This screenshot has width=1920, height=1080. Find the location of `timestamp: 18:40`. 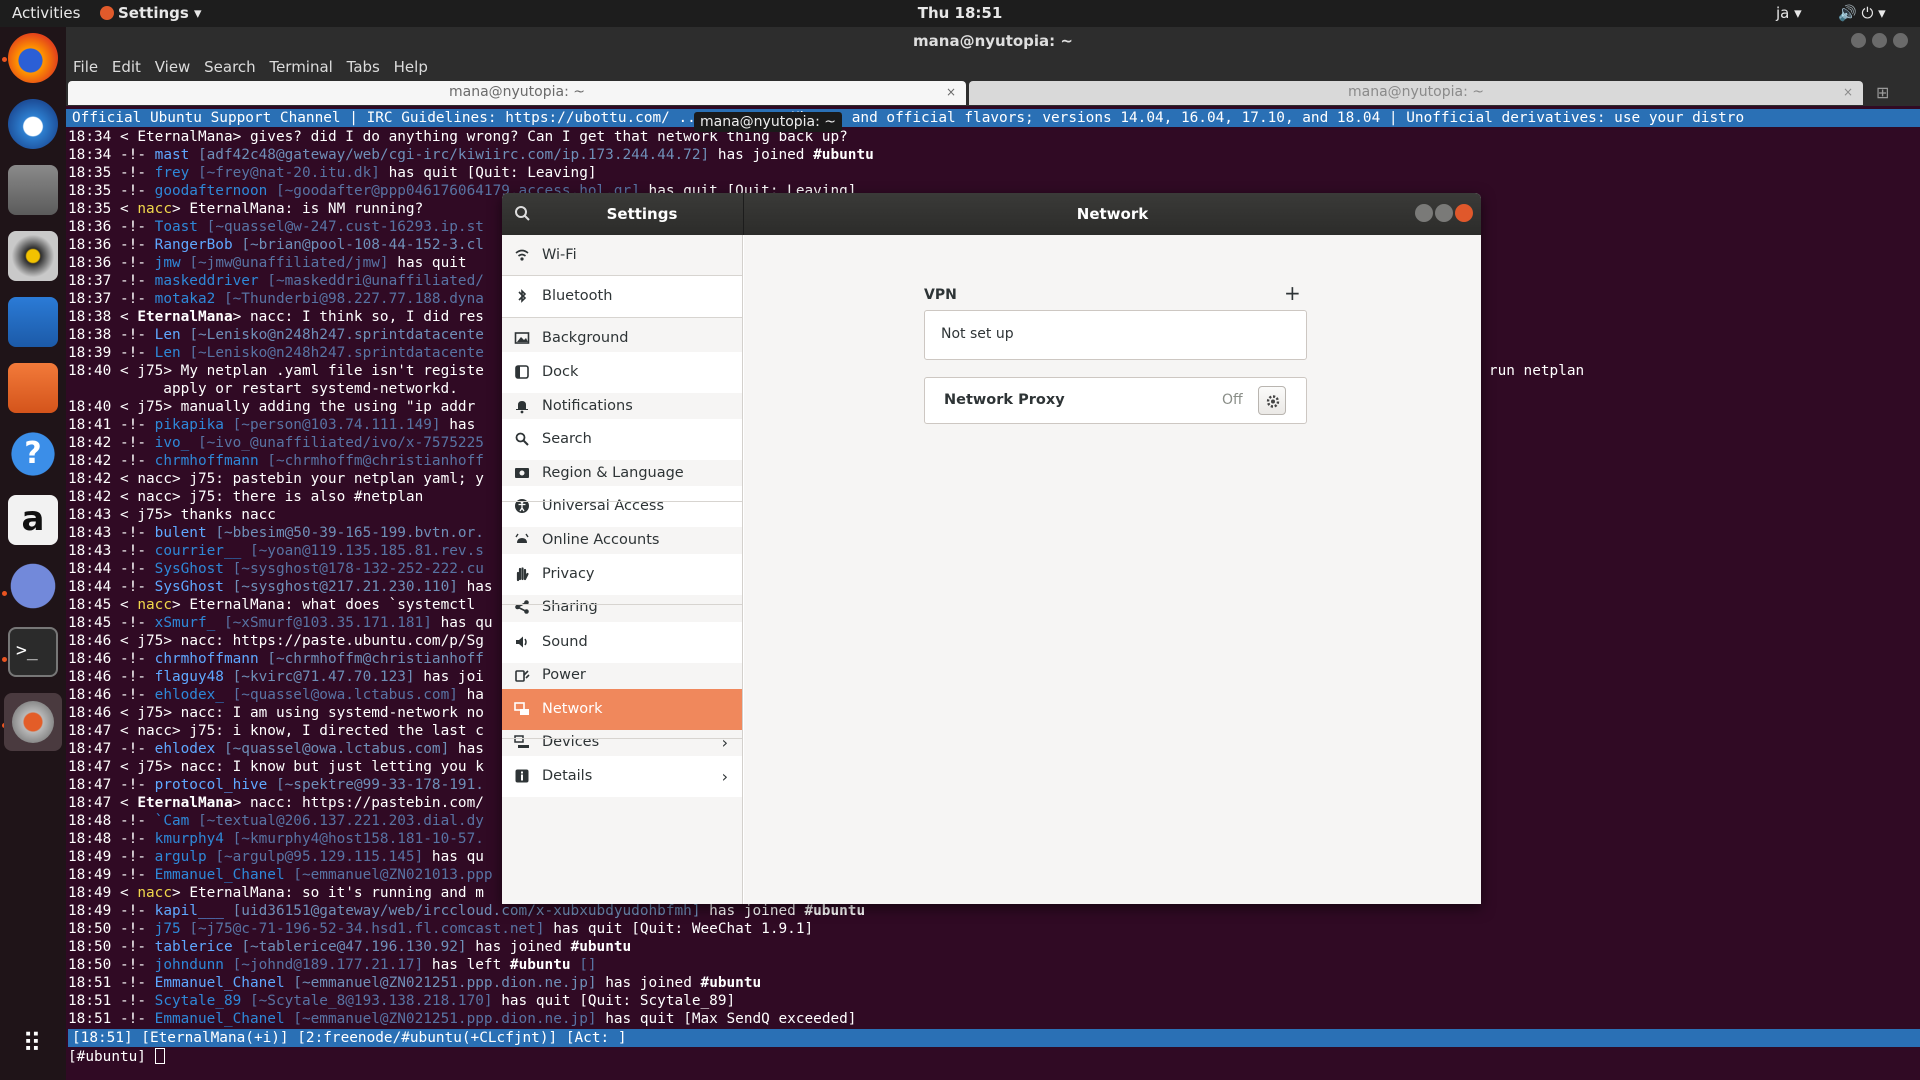

timestamp: 18:40 is located at coordinates (90, 407).